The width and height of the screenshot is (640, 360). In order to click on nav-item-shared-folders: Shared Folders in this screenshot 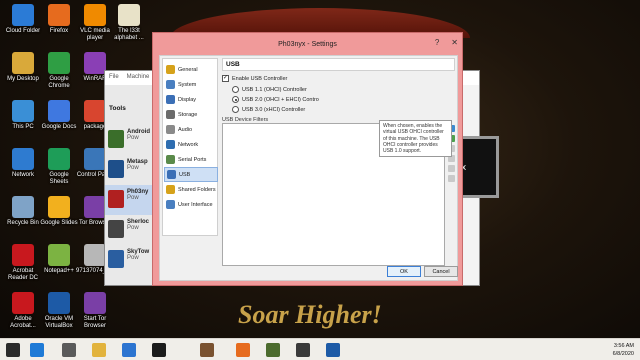, I will do `click(191, 189)`.